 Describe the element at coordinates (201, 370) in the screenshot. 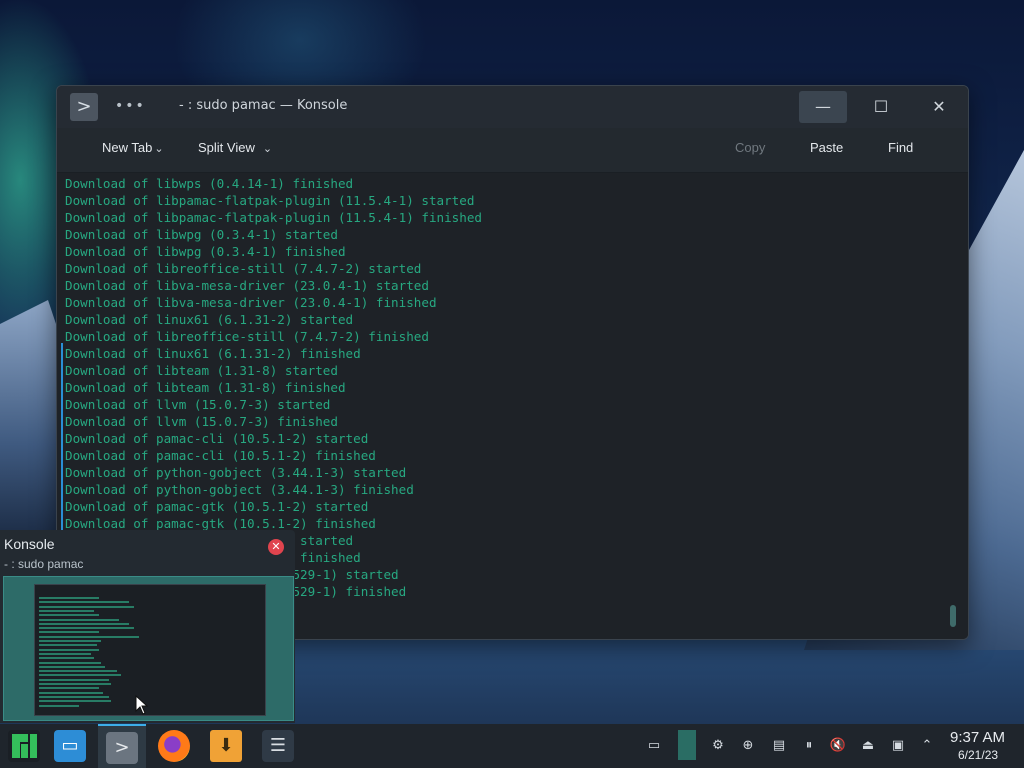

I see `terminal-line: Download of libteam (1.31-8) started` at that location.